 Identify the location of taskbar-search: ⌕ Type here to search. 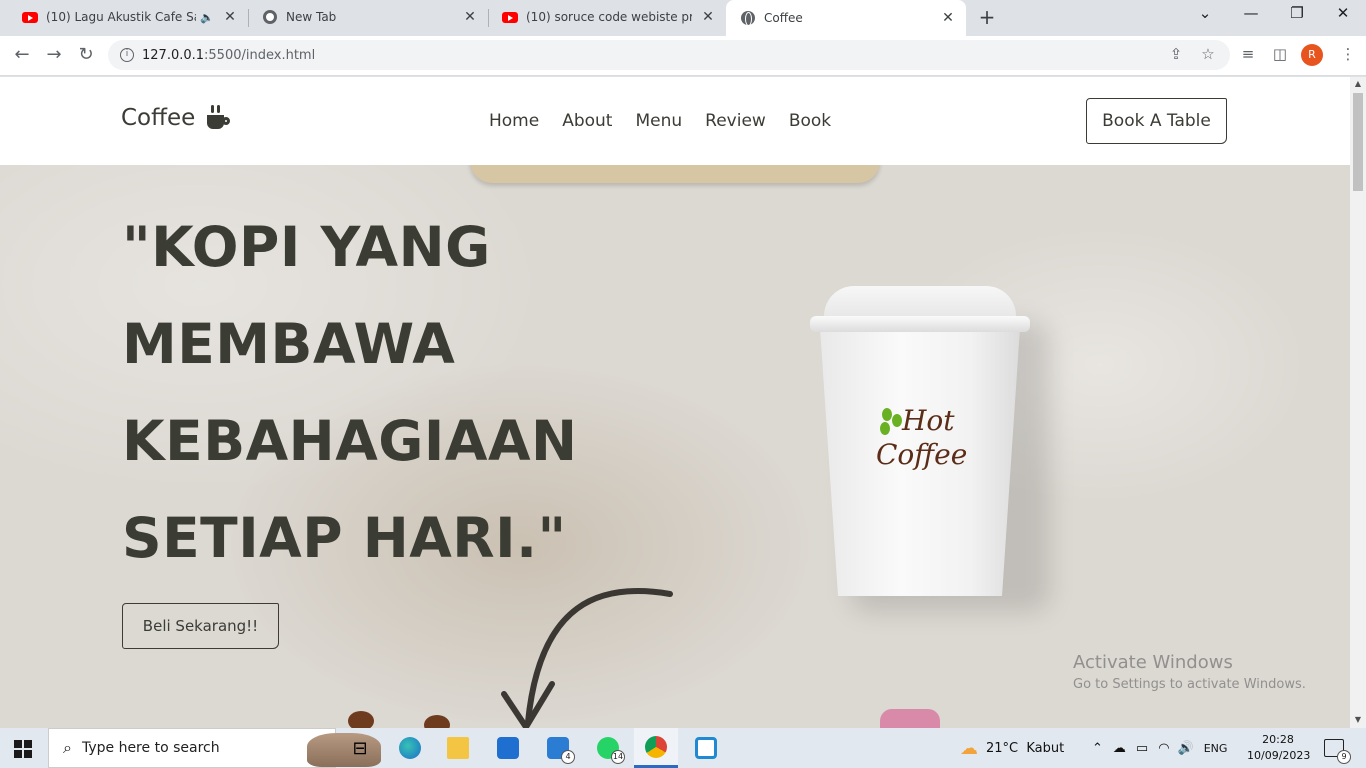
(214, 748).